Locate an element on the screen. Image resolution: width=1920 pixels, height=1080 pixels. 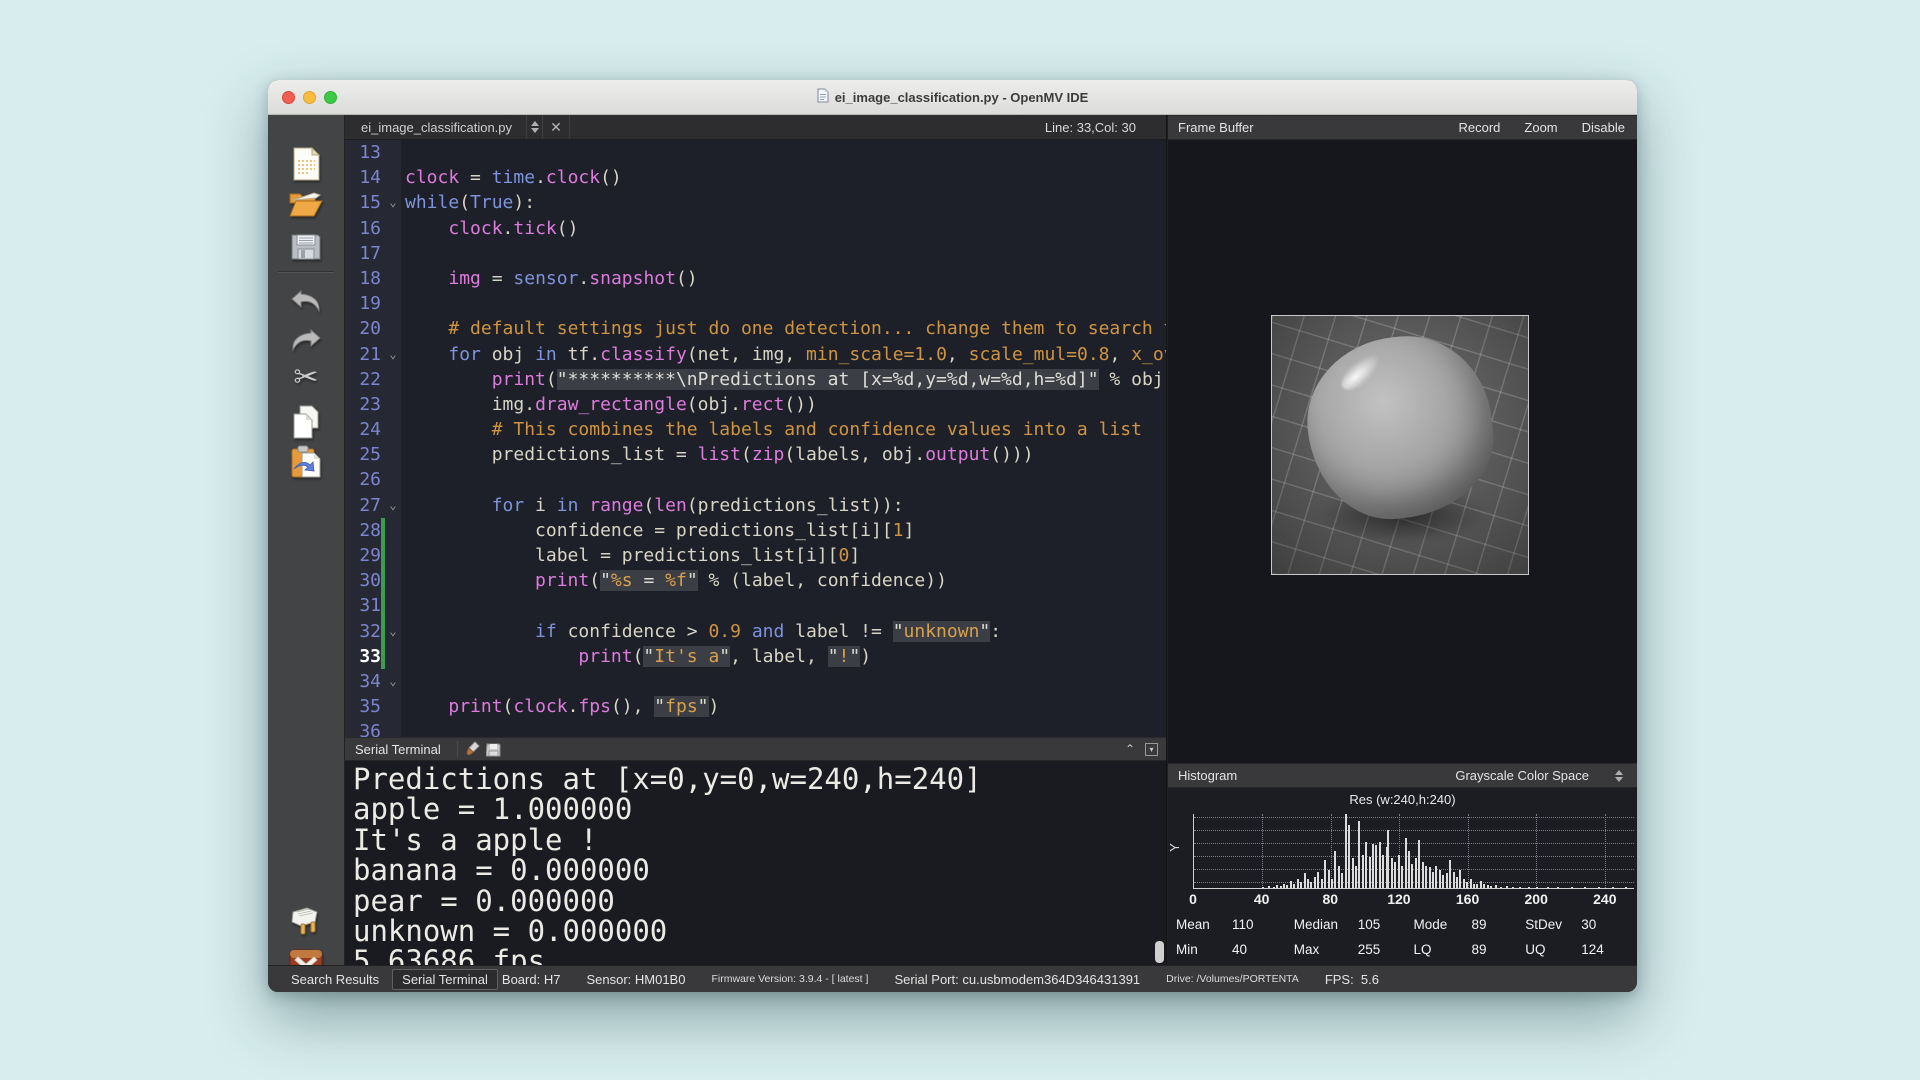
save-log-button is located at coordinates (494, 749).